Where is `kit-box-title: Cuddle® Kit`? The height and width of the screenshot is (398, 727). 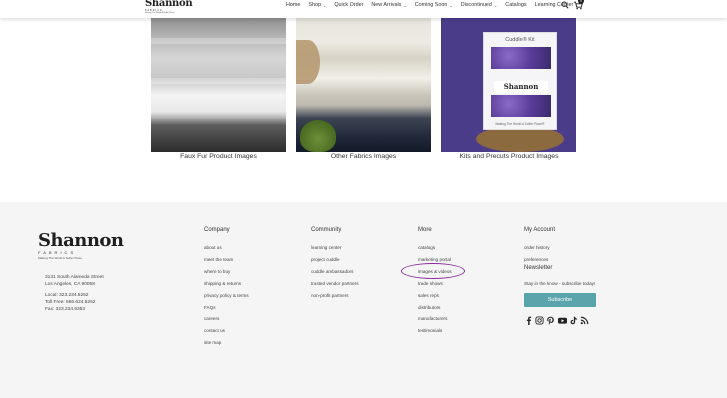 kit-box-title: Cuddle® Kit is located at coordinates (520, 40).